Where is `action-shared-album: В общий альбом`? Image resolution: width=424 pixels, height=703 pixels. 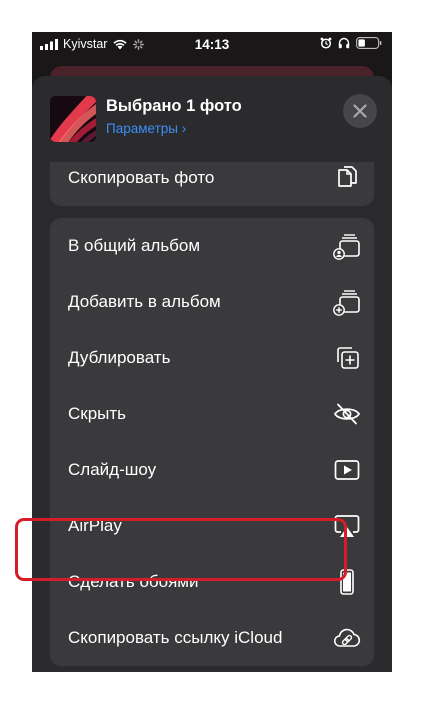 action-shared-album: В общий альбом is located at coordinates (212, 246).